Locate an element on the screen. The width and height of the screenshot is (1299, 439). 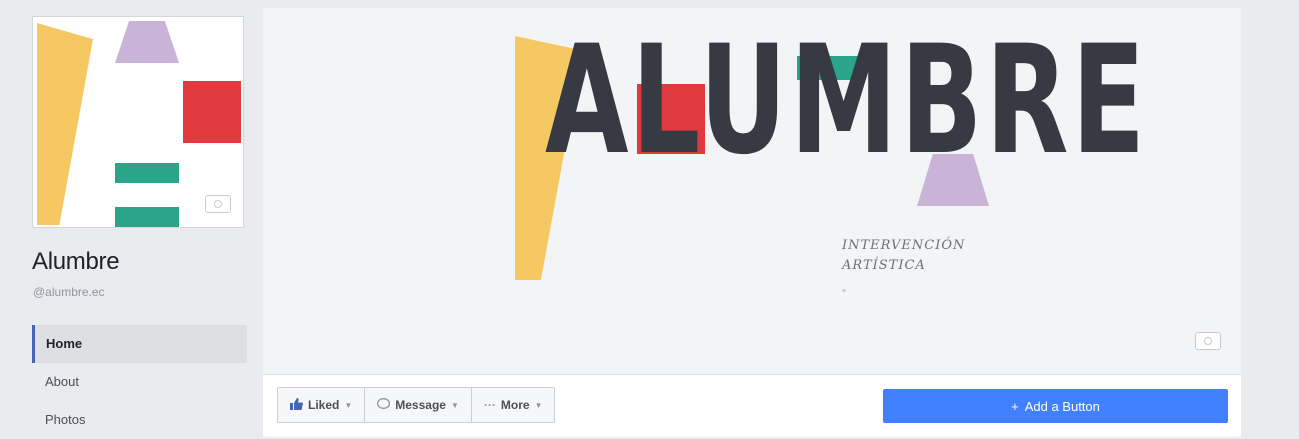
red-square-shape is located at coordinates (212, 112).